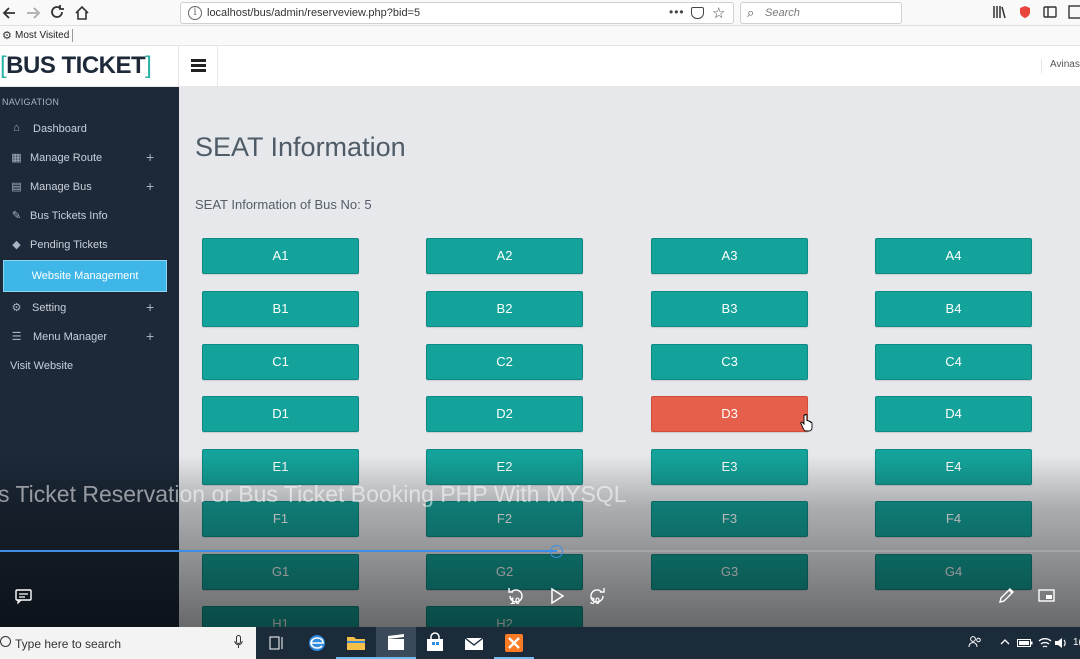 This screenshot has width=1080, height=659. I want to click on cortana-icon, so click(5, 641).